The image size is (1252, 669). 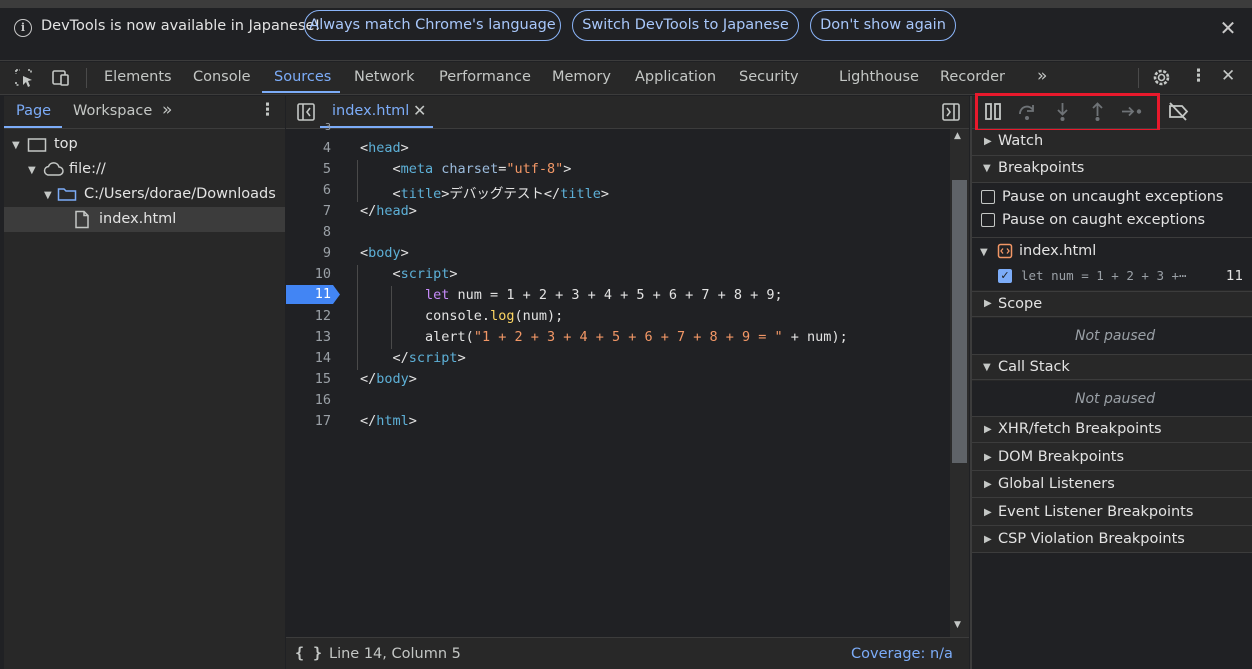 What do you see at coordinates (1041, 168) in the screenshot?
I see `breakpoints-title: Breakpoints` at bounding box center [1041, 168].